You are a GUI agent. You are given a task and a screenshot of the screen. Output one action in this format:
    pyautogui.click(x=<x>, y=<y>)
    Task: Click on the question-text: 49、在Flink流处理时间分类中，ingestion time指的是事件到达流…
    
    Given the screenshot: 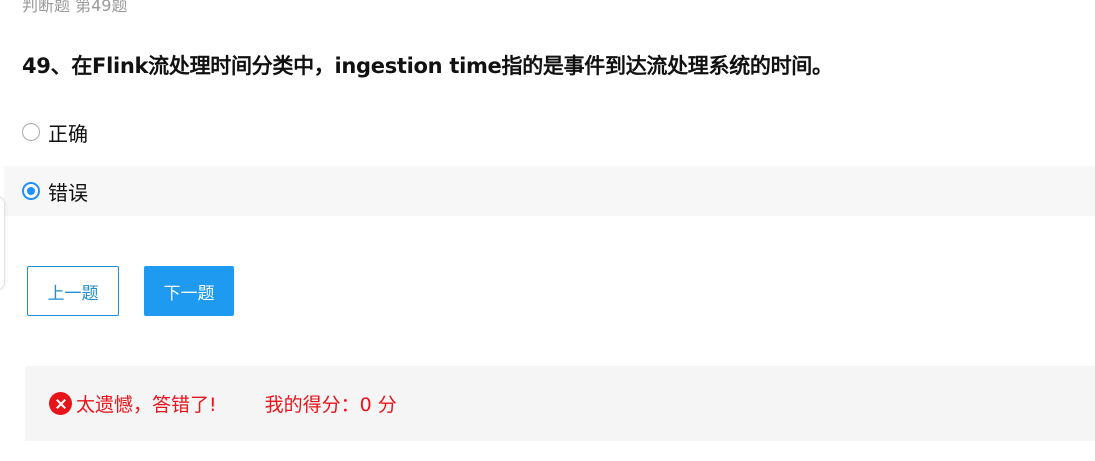 What is the action you would take?
    pyautogui.click(x=427, y=66)
    